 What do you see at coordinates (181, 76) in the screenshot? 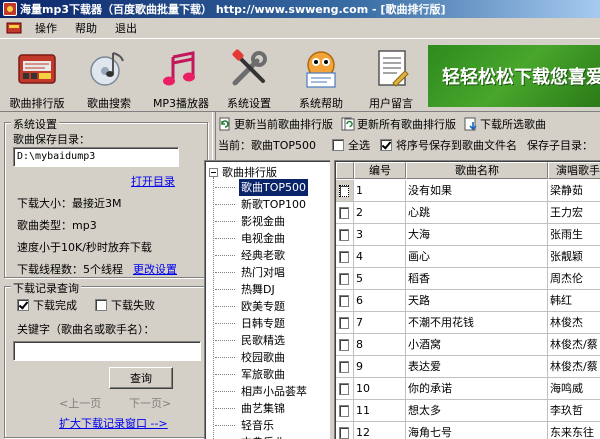
I see `toolbar-player-button: MP3播放器` at bounding box center [181, 76].